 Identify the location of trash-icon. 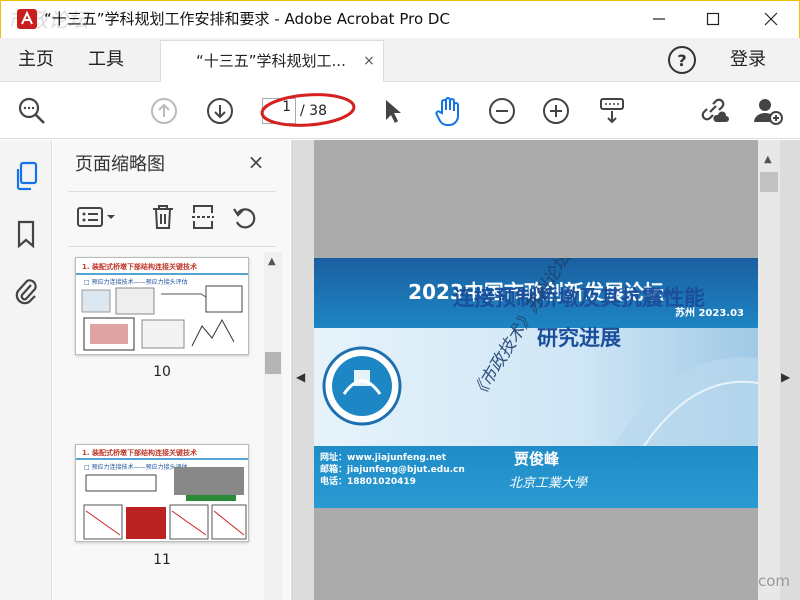
(163, 217).